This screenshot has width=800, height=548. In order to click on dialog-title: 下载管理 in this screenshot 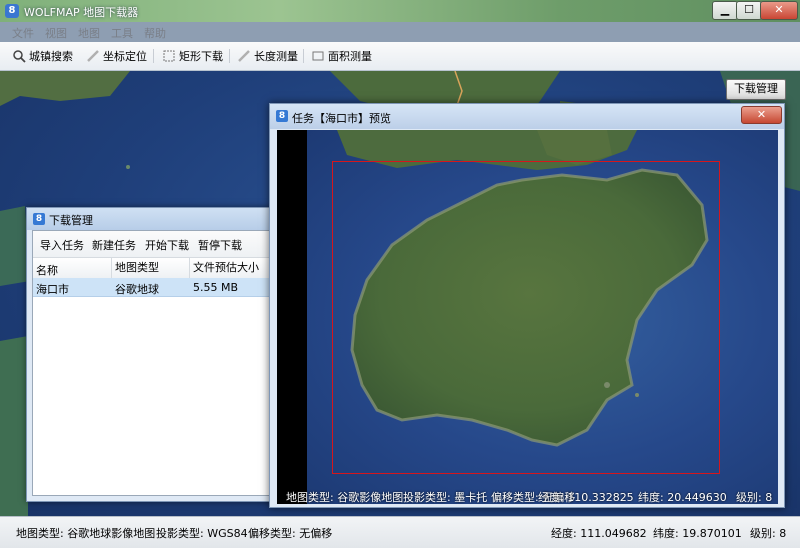, I will do `click(71, 220)`.